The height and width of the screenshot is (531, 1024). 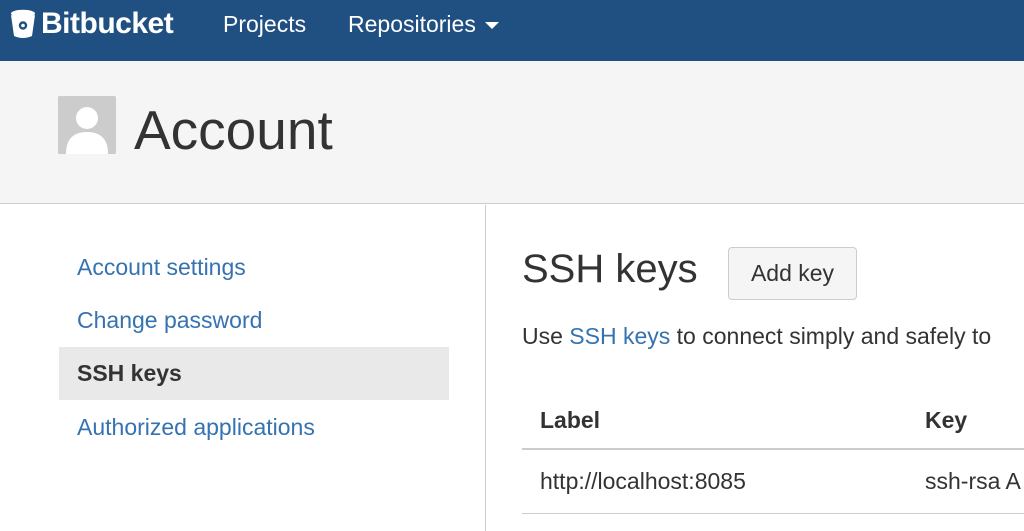 What do you see at coordinates (965, 421) in the screenshot?
I see `column-header-key: Key` at bounding box center [965, 421].